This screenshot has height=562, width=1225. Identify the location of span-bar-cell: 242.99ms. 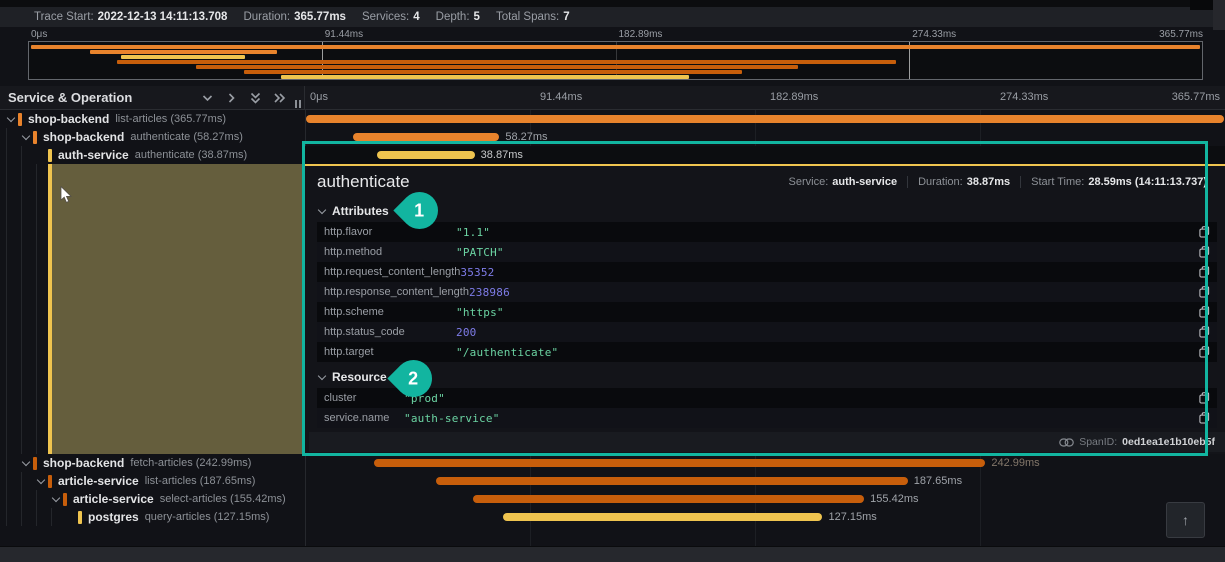
(765, 463).